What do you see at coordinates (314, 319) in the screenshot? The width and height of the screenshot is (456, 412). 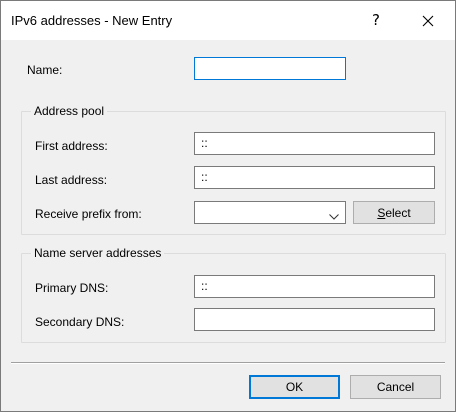 I see `secondary-dns-input` at bounding box center [314, 319].